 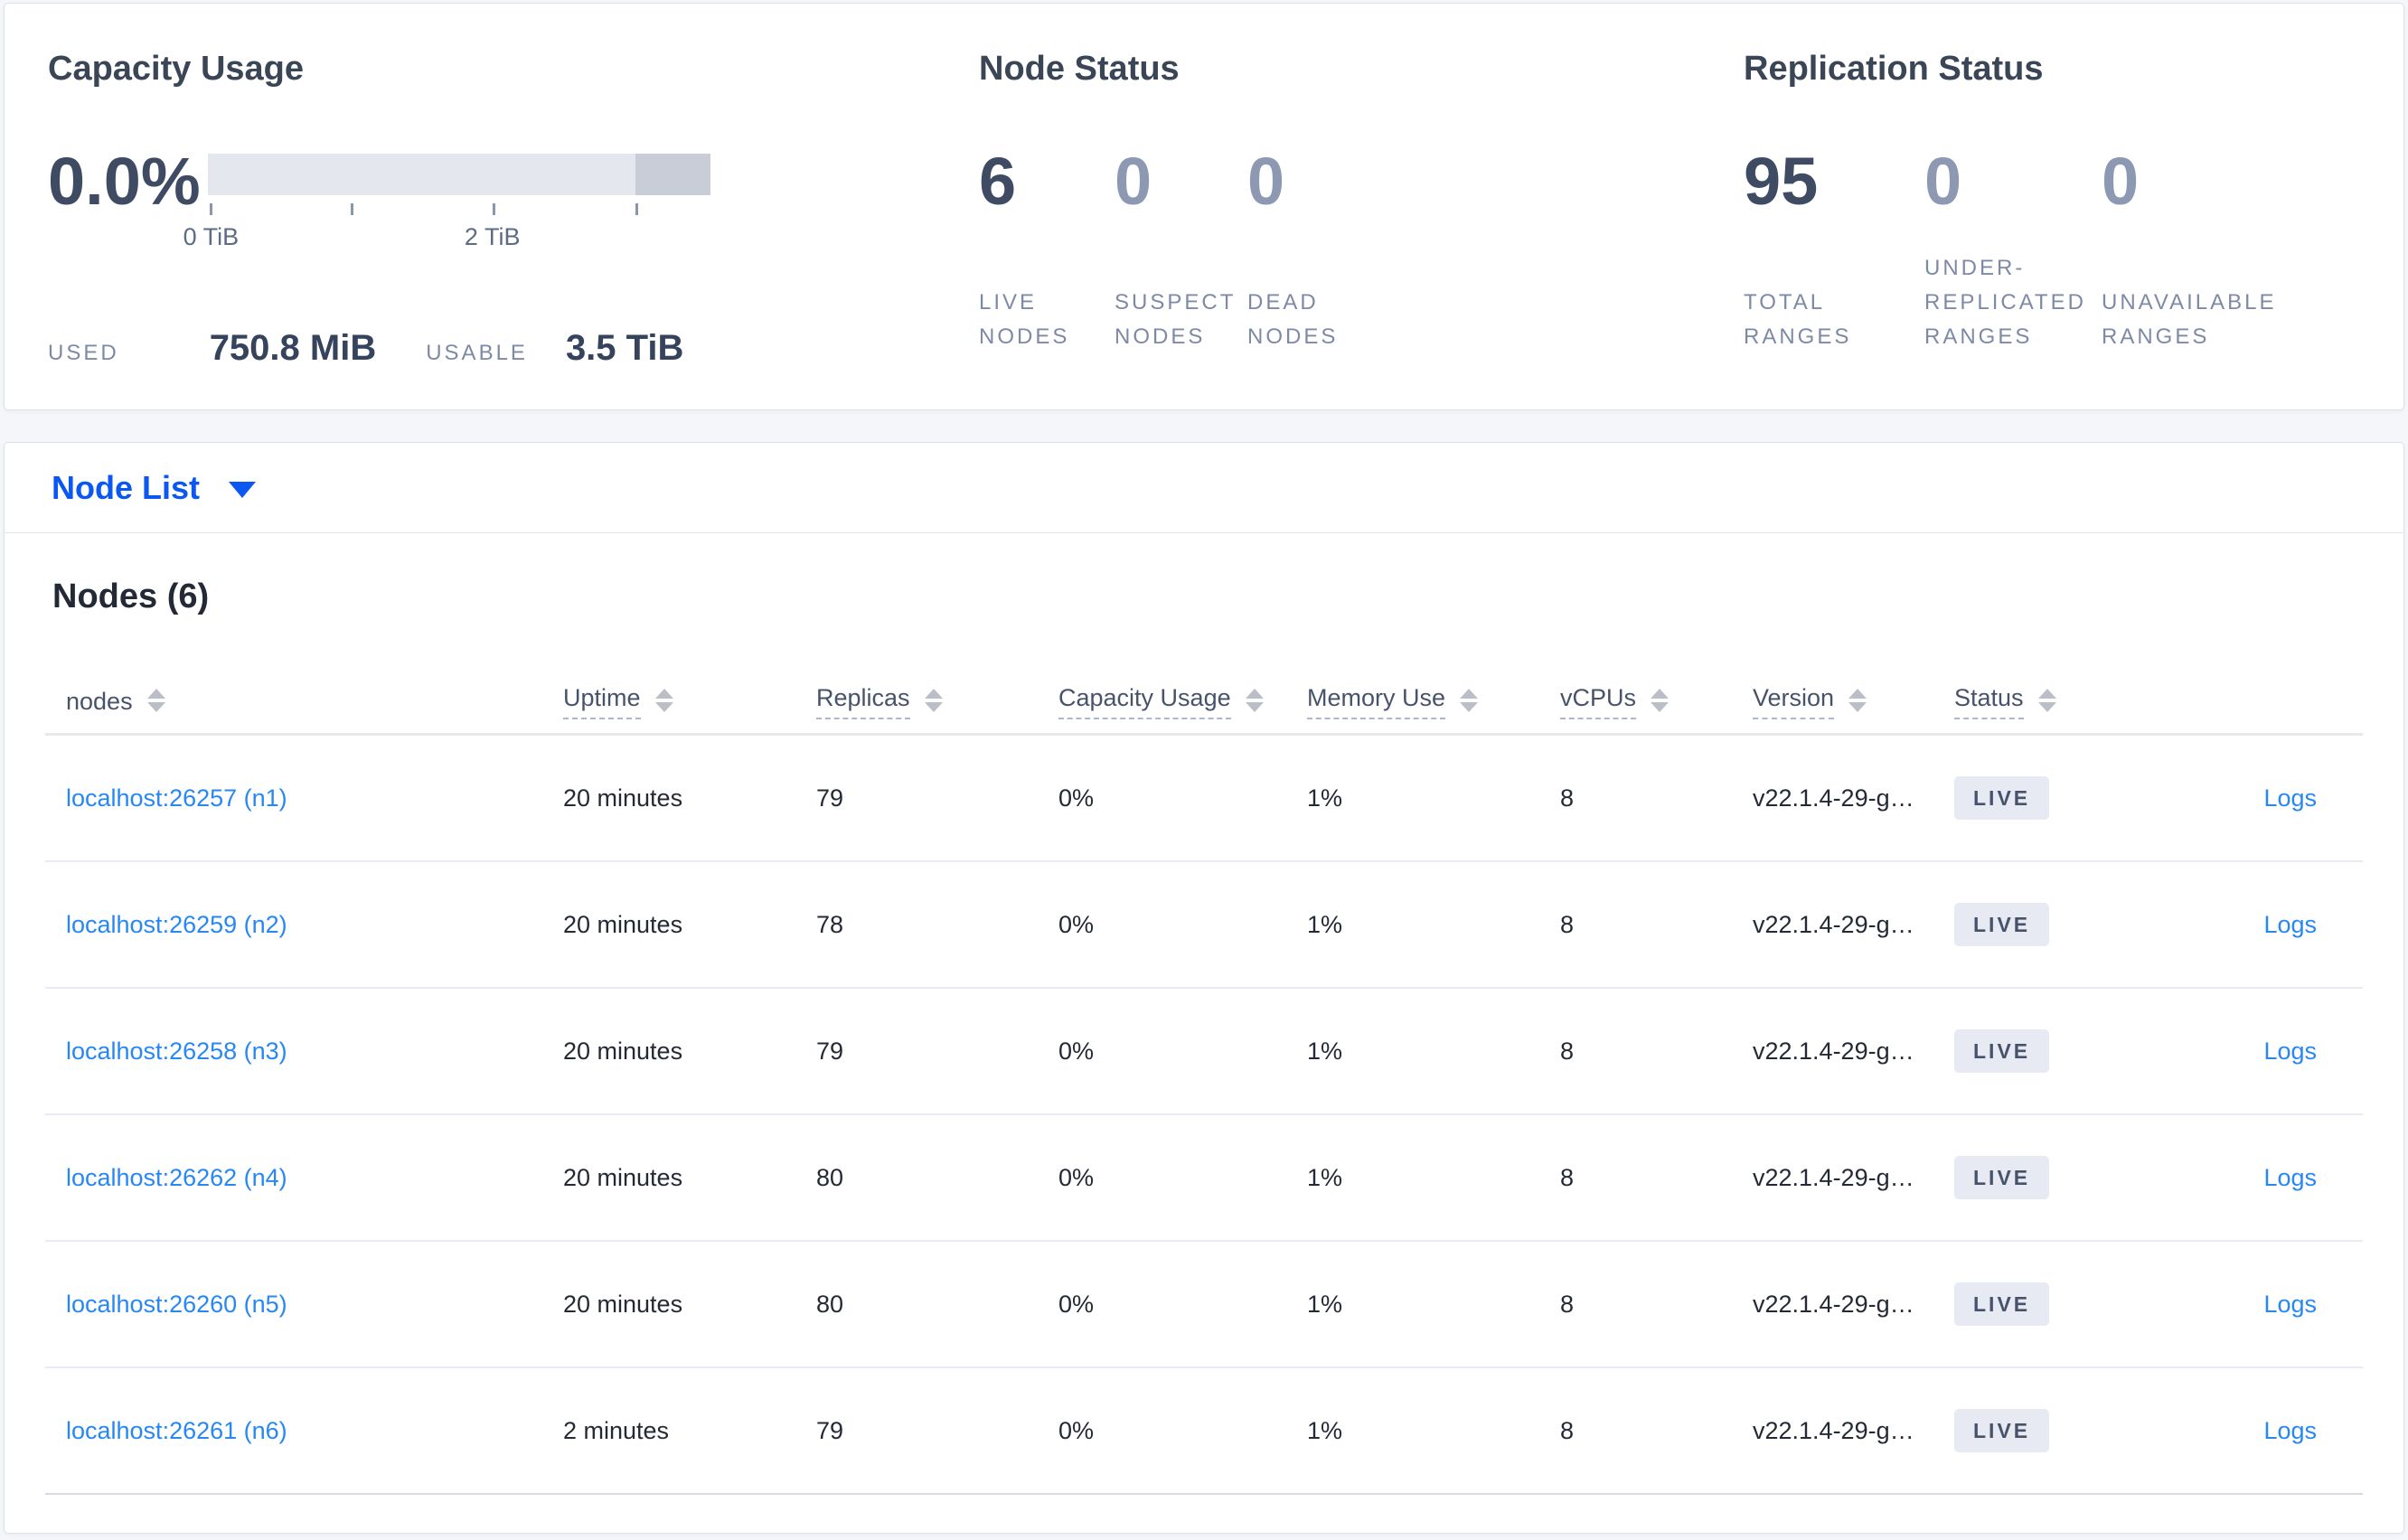 I want to click on suspect-nodes-label: SUSPECT NODES, so click(x=1175, y=319).